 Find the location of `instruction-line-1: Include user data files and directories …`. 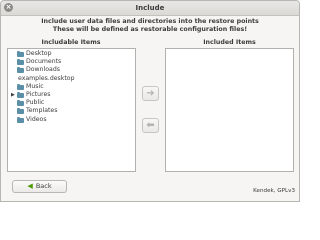

instruction-line-1: Include user data files and directories … is located at coordinates (150, 21).